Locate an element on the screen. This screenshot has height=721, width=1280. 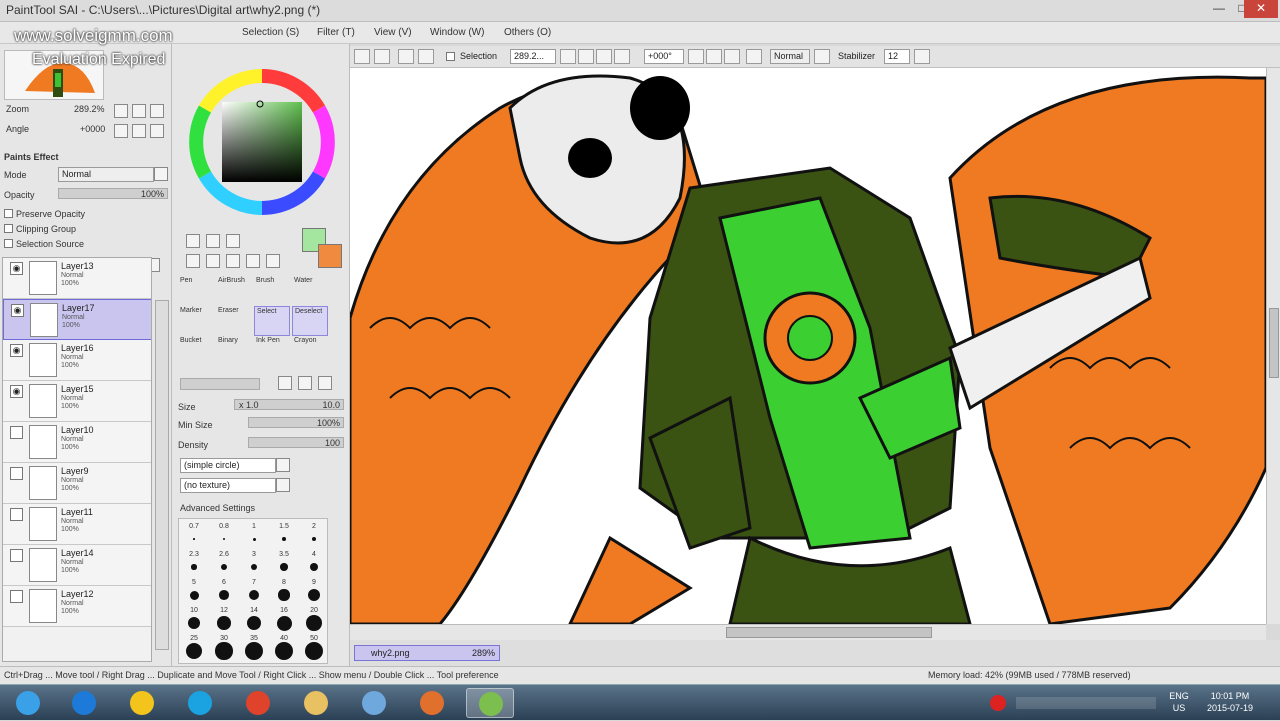
zoom-icon is located at coordinates (213, 261).